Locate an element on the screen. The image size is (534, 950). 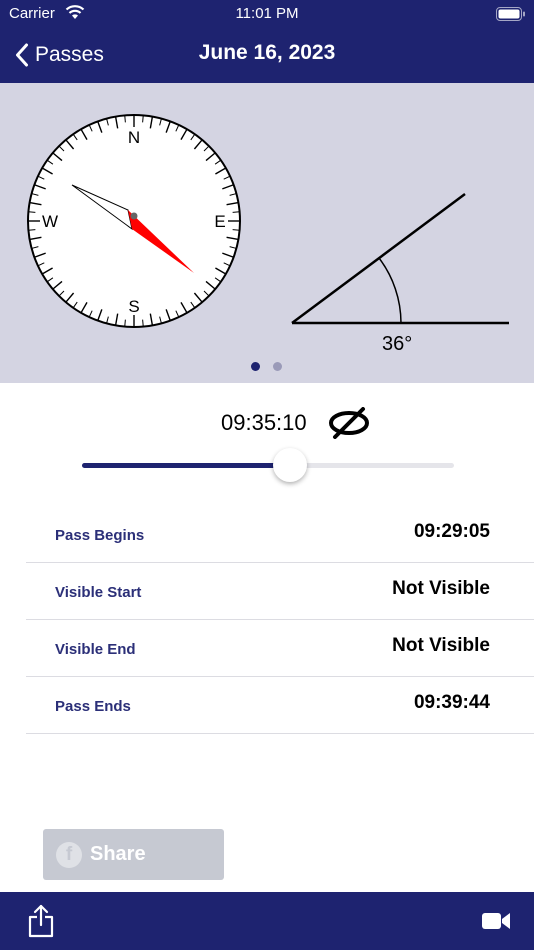
facebook-icon: f is located at coordinates (69, 854).